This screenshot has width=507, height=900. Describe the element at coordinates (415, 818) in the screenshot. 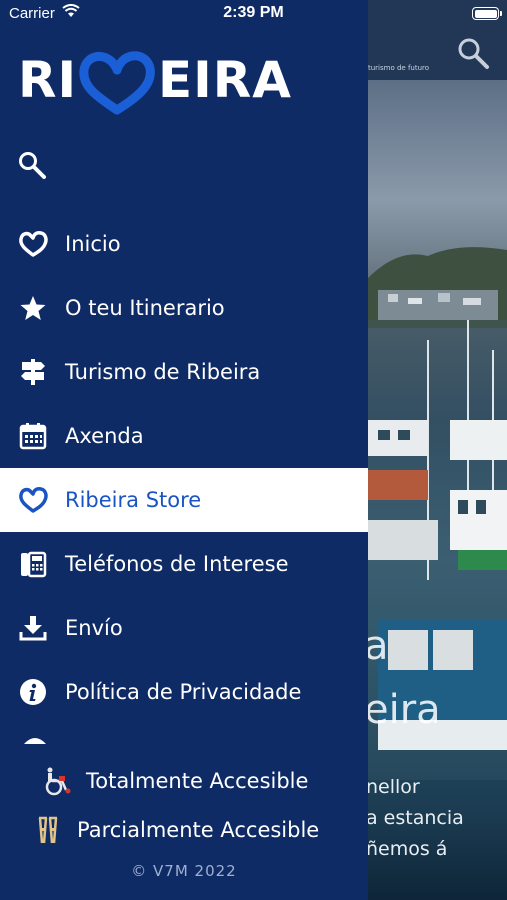

I see `background-paragraph-line: a estancia` at that location.